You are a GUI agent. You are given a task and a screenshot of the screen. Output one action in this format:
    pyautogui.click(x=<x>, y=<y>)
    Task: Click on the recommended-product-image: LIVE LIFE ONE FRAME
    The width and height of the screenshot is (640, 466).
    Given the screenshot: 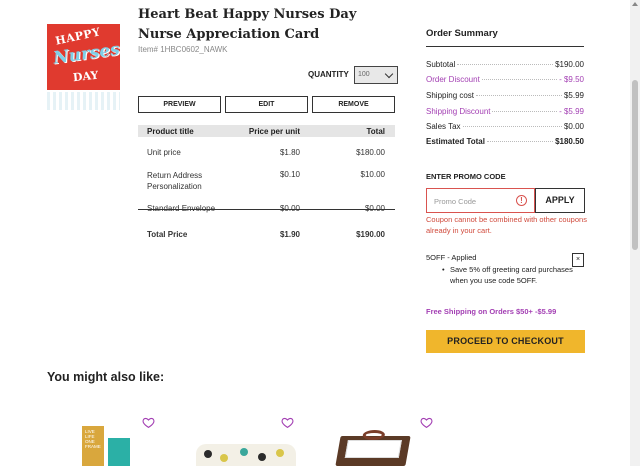 What is the action you would take?
    pyautogui.click(x=93, y=446)
    